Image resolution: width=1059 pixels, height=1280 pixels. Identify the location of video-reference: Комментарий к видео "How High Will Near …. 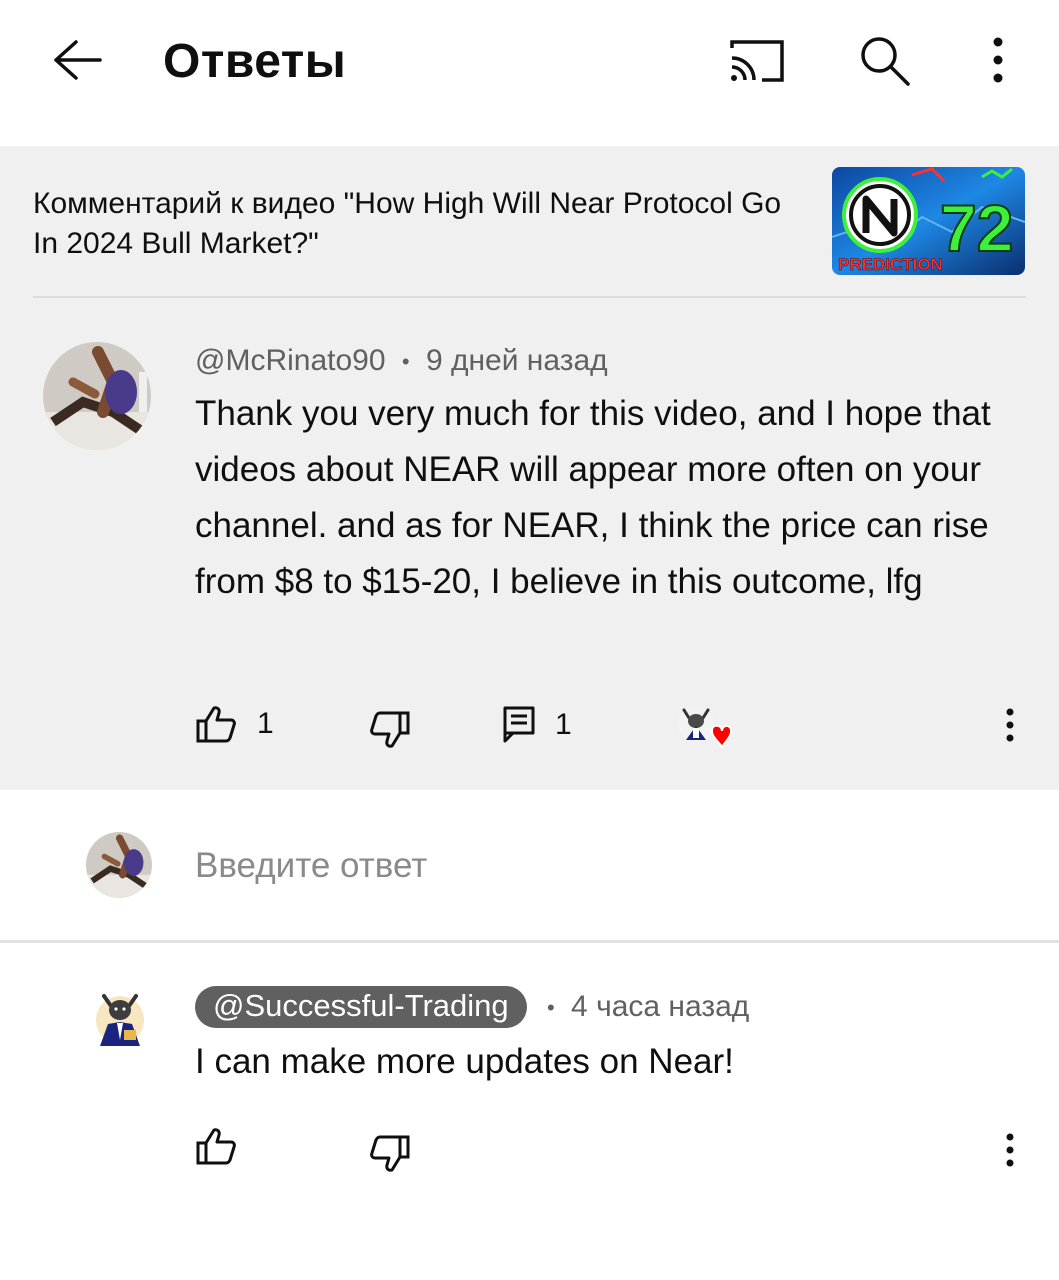
(423, 224).